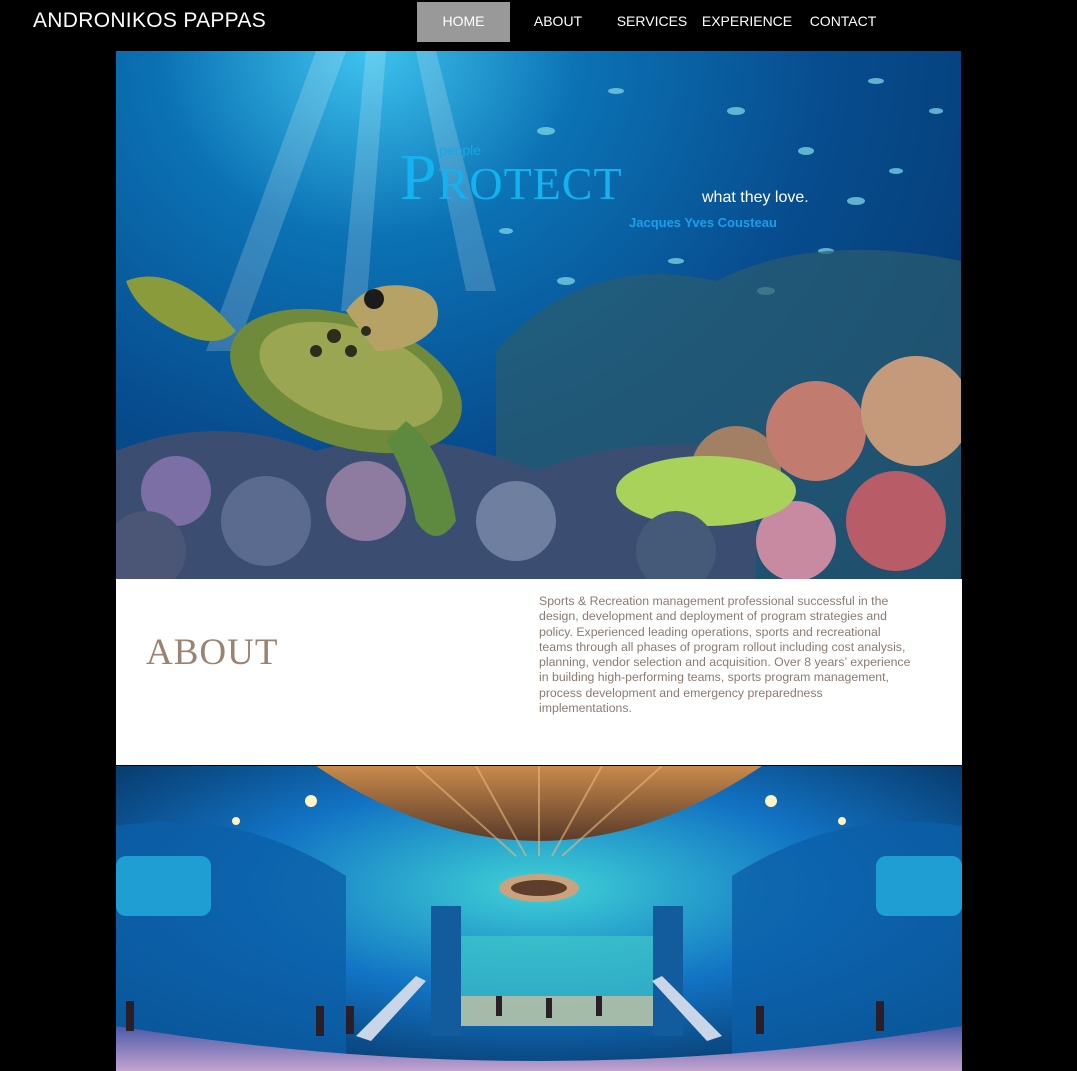 The image size is (1077, 1071). Describe the element at coordinates (463, 22) in the screenshot. I see `nav-home: HOME` at that location.